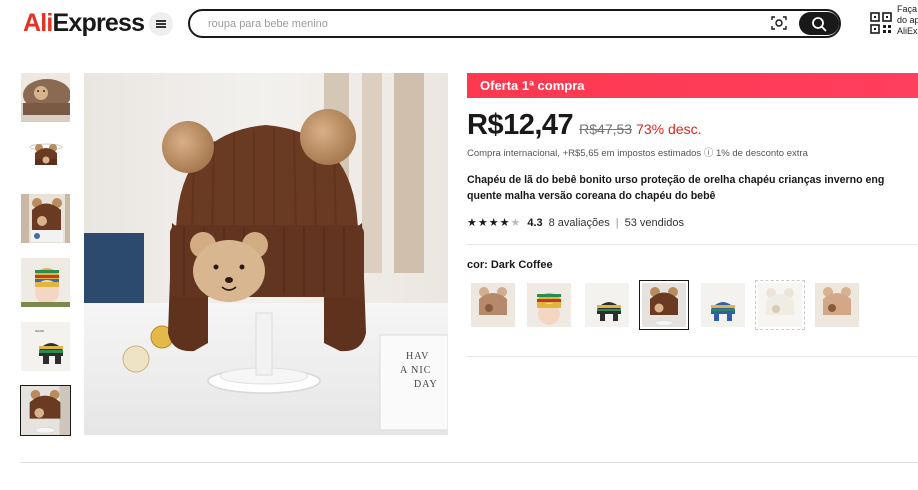  I want to click on app-promo-line: Faça, so click(907, 9).